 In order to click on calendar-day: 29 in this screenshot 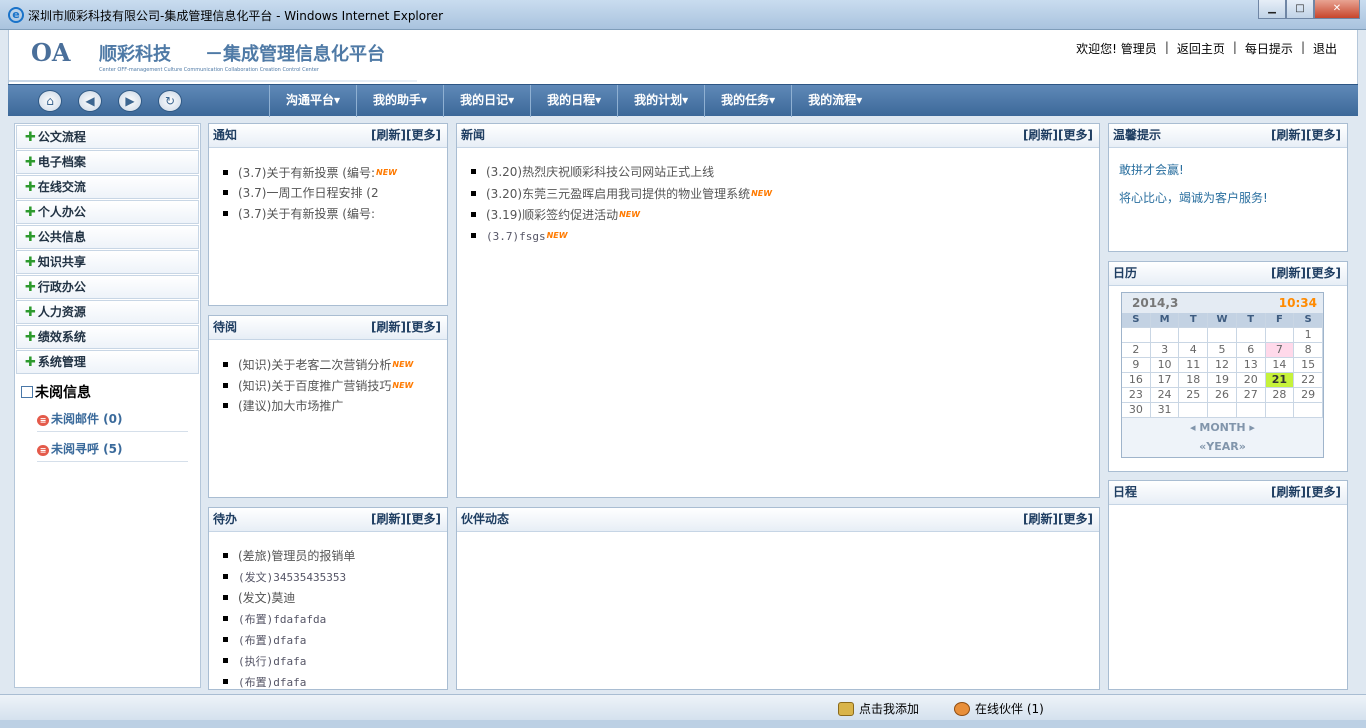, I will do `click(1308, 395)`.